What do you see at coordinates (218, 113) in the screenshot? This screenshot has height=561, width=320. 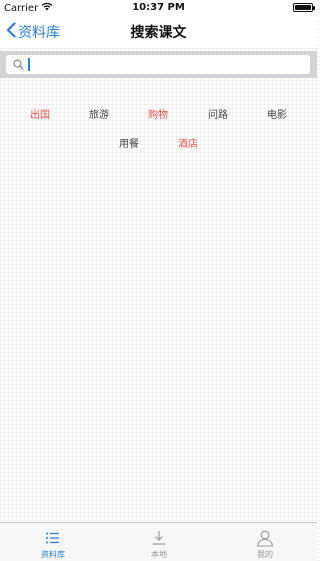 I see `tag-wenlu: 问路` at bounding box center [218, 113].